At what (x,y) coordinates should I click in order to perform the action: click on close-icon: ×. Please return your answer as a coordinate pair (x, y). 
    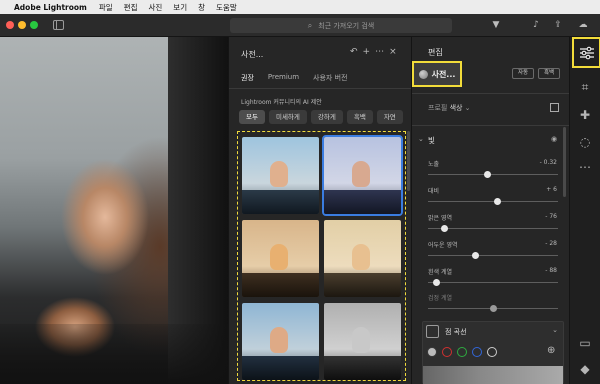
    Looking at the image, I should click on (393, 52).